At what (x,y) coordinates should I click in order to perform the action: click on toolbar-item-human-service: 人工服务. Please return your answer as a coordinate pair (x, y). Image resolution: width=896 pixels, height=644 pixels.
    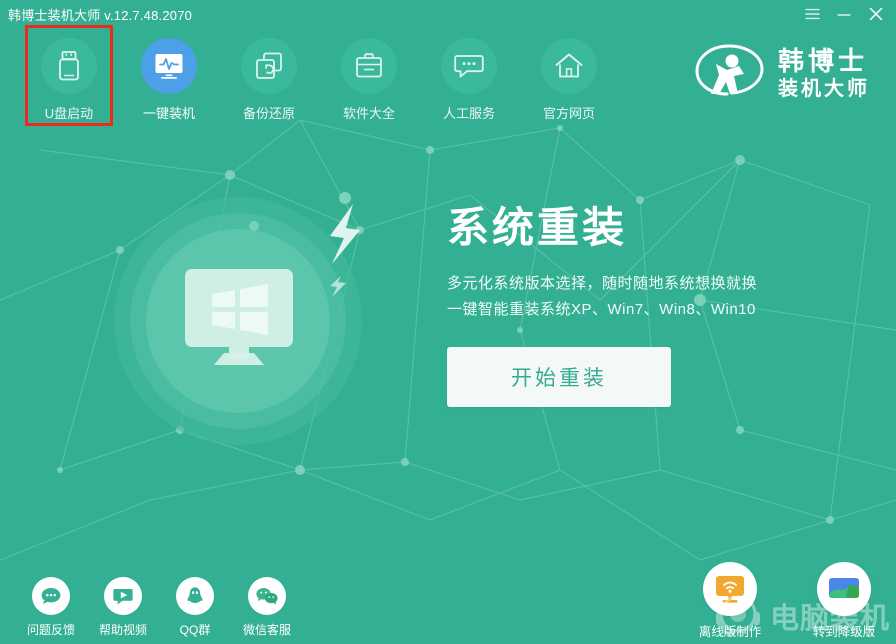
    Looking at the image, I should click on (469, 85).